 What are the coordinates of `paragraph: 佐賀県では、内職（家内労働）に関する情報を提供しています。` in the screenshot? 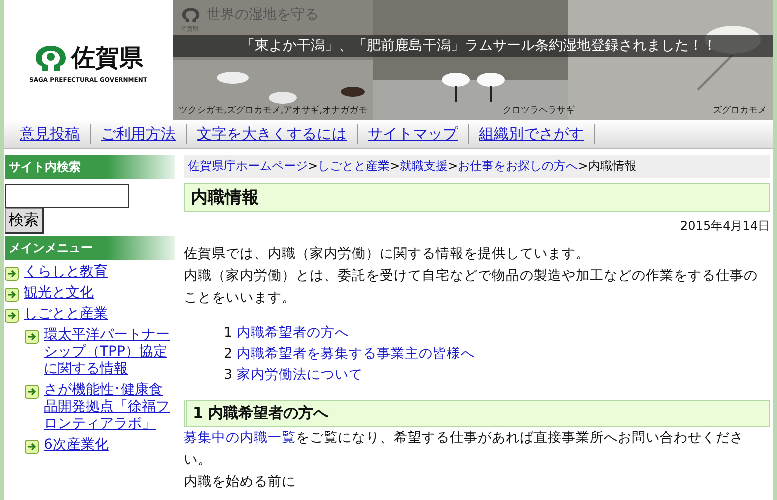 It's located at (387, 254).